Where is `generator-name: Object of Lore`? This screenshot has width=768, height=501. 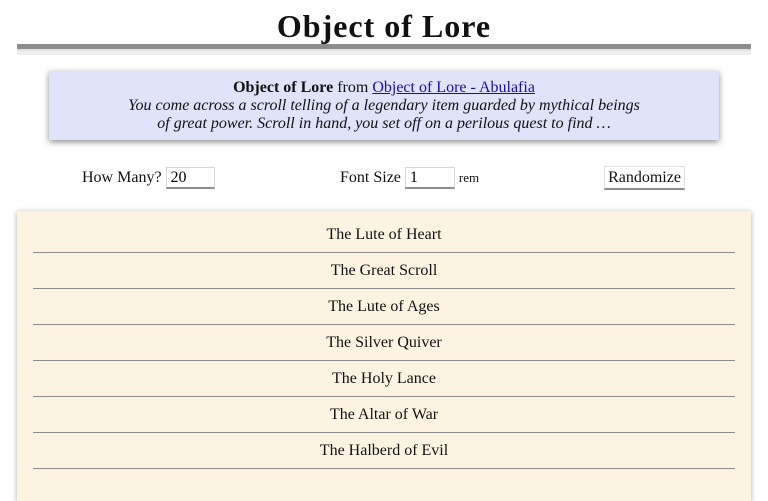 generator-name: Object of Lore is located at coordinates (283, 87).